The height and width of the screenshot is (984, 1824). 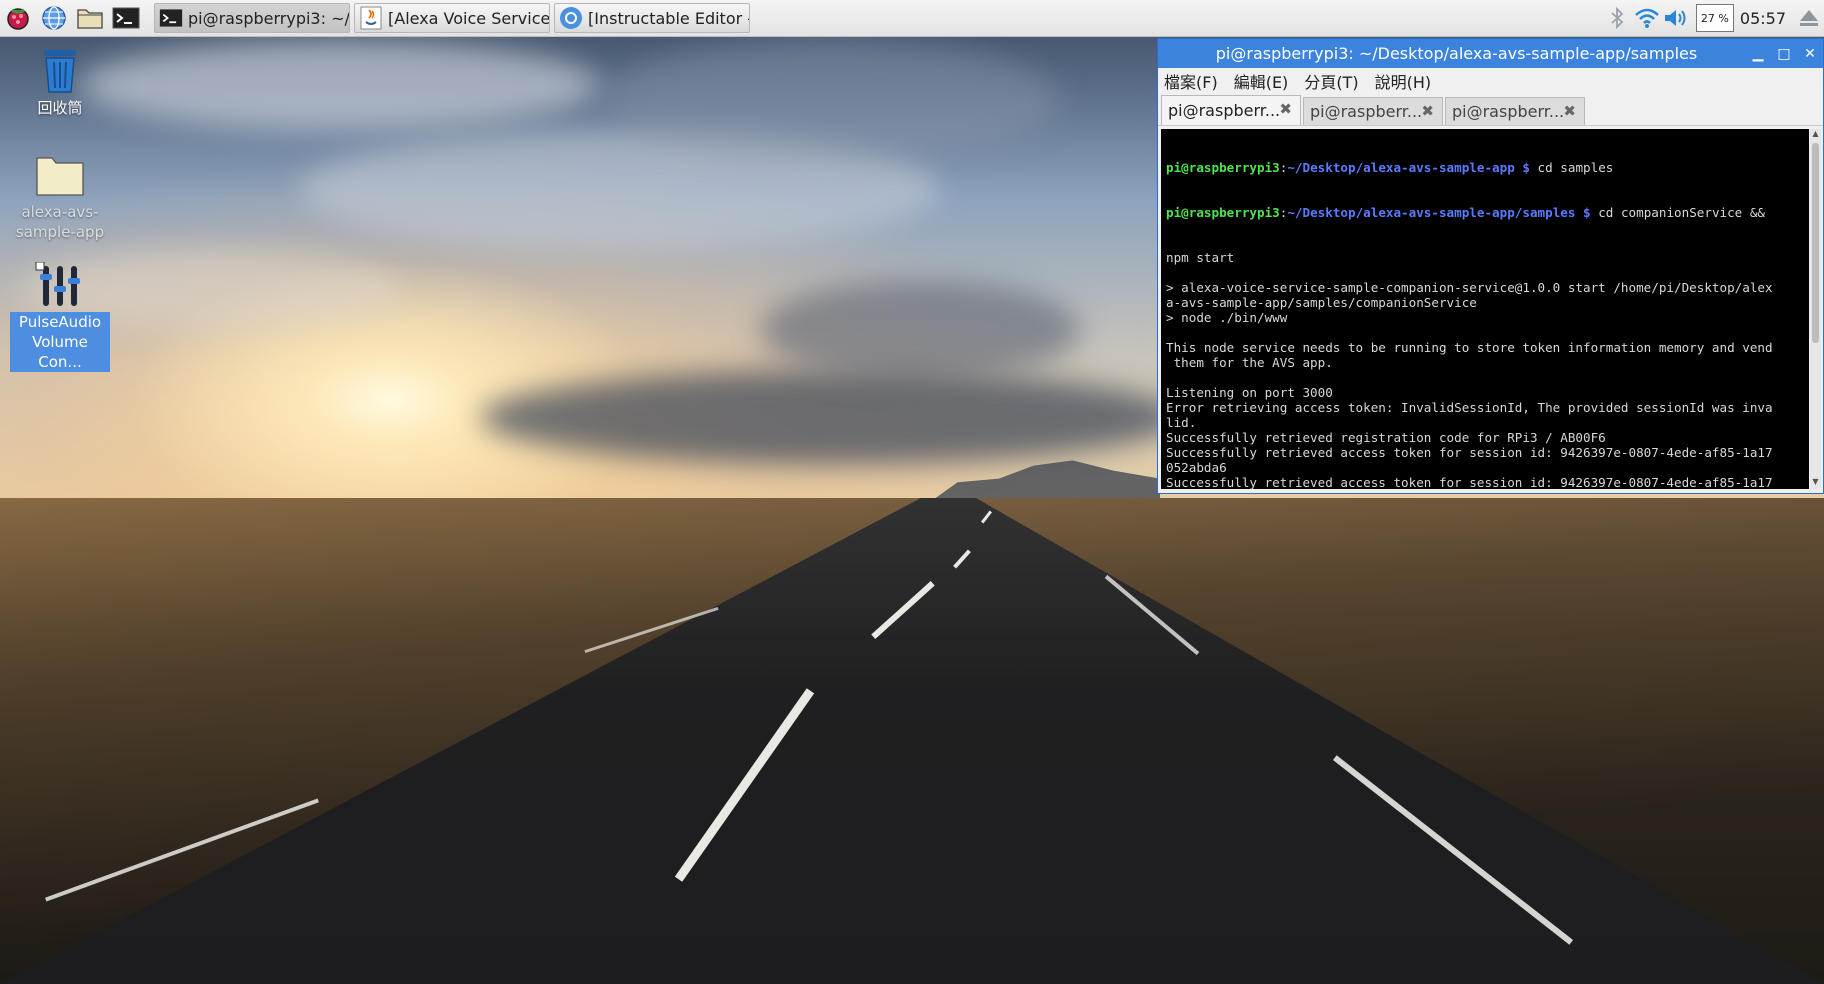 I want to click on terminal-line: 052abda6, so click(x=1196, y=467).